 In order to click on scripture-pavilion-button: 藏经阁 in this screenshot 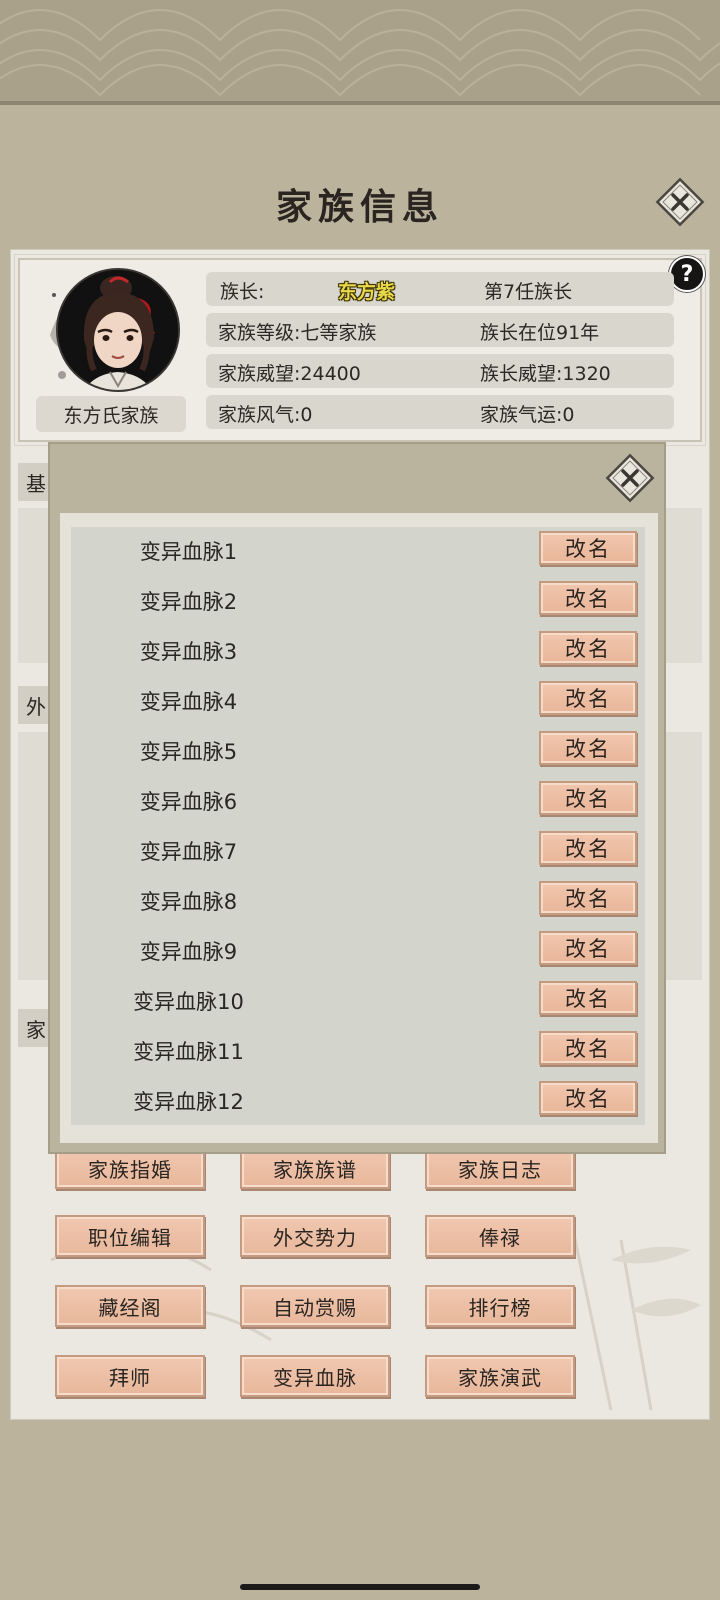, I will do `click(130, 1306)`.